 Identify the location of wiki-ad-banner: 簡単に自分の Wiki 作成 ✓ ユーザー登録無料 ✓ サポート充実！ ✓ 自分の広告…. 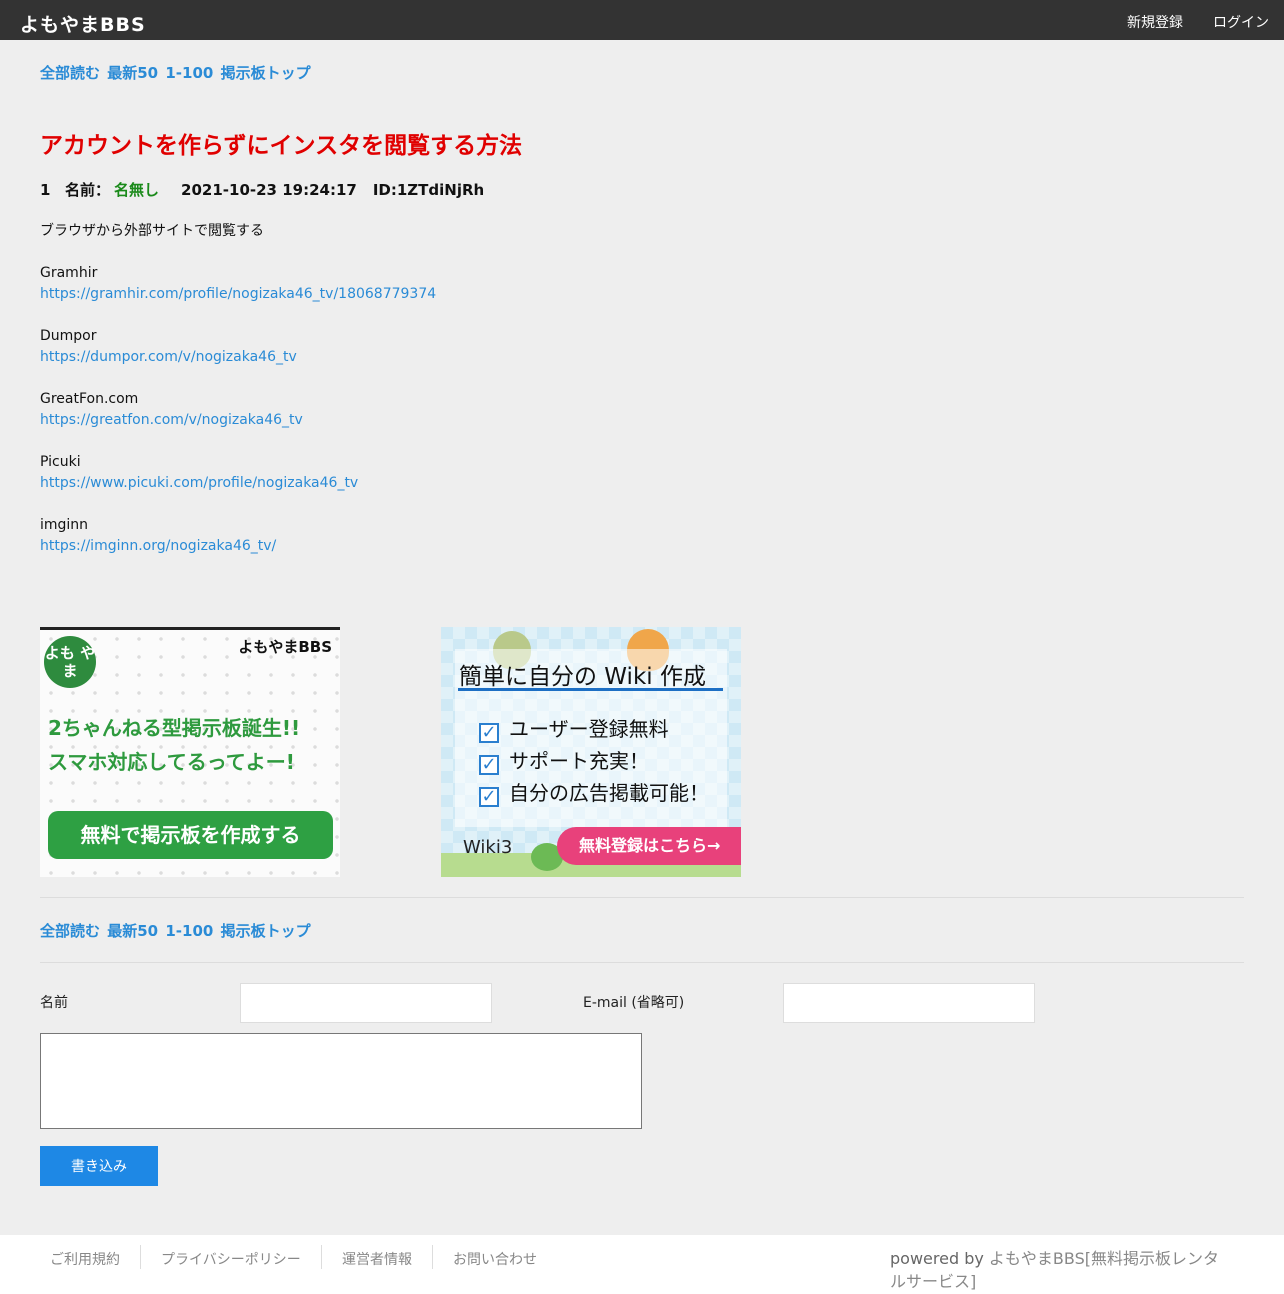
(591, 752).